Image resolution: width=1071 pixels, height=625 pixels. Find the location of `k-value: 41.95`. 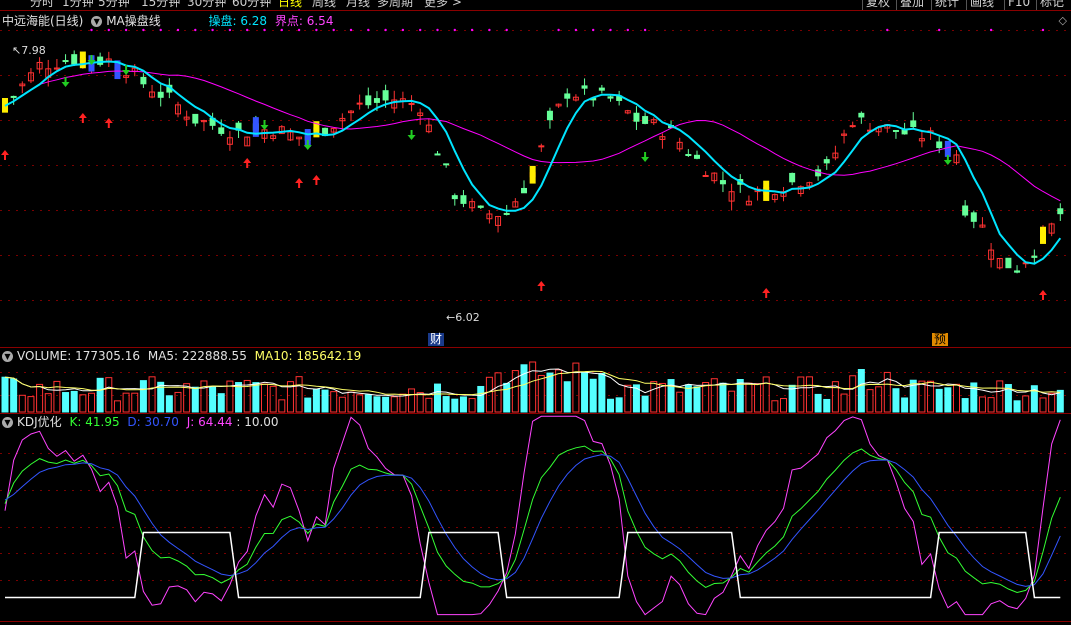

k-value: 41.95 is located at coordinates (102, 422).